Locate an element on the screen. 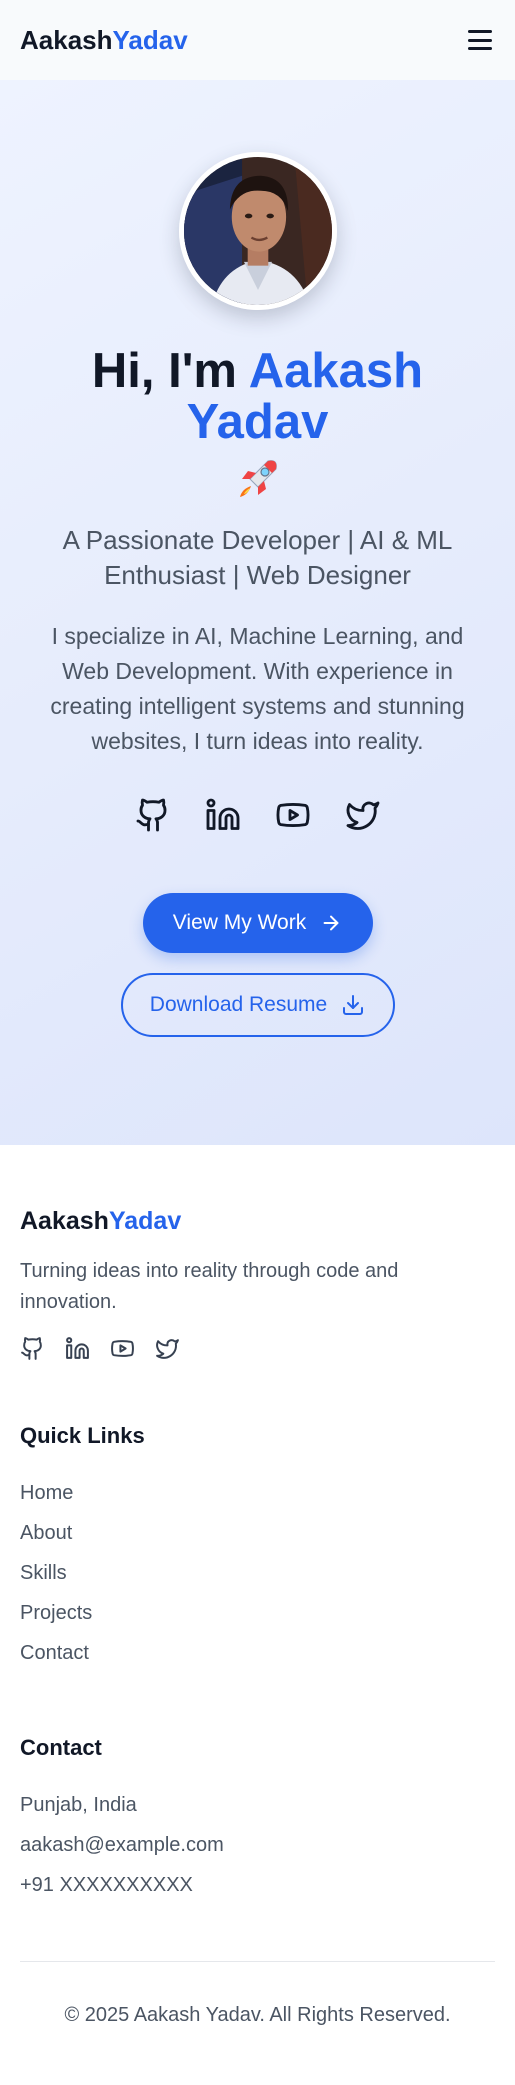 The width and height of the screenshot is (515, 2085). hero-heading: Hi, I'm Aakash Yadav is located at coordinates (257, 424).